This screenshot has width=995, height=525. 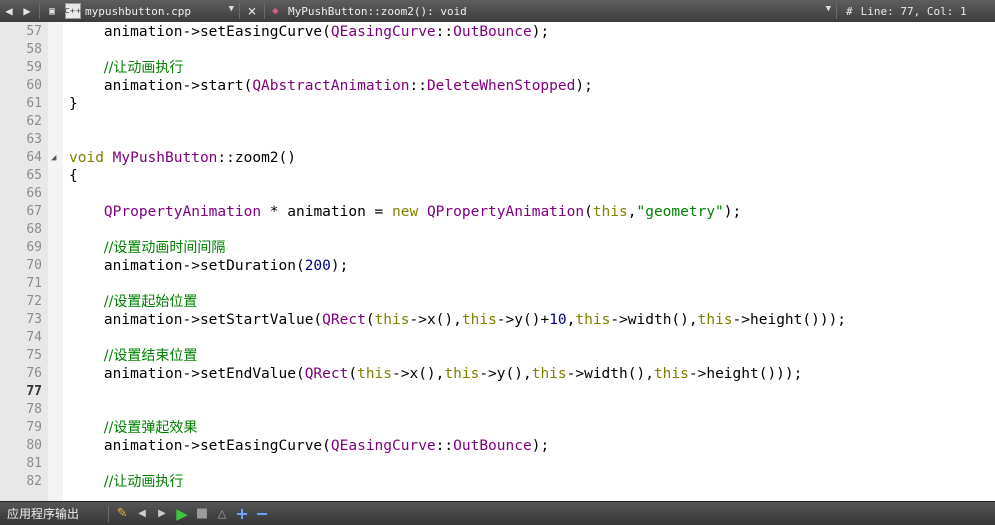 What do you see at coordinates (262, 514) in the screenshot?
I see `minus-icon: −` at bounding box center [262, 514].